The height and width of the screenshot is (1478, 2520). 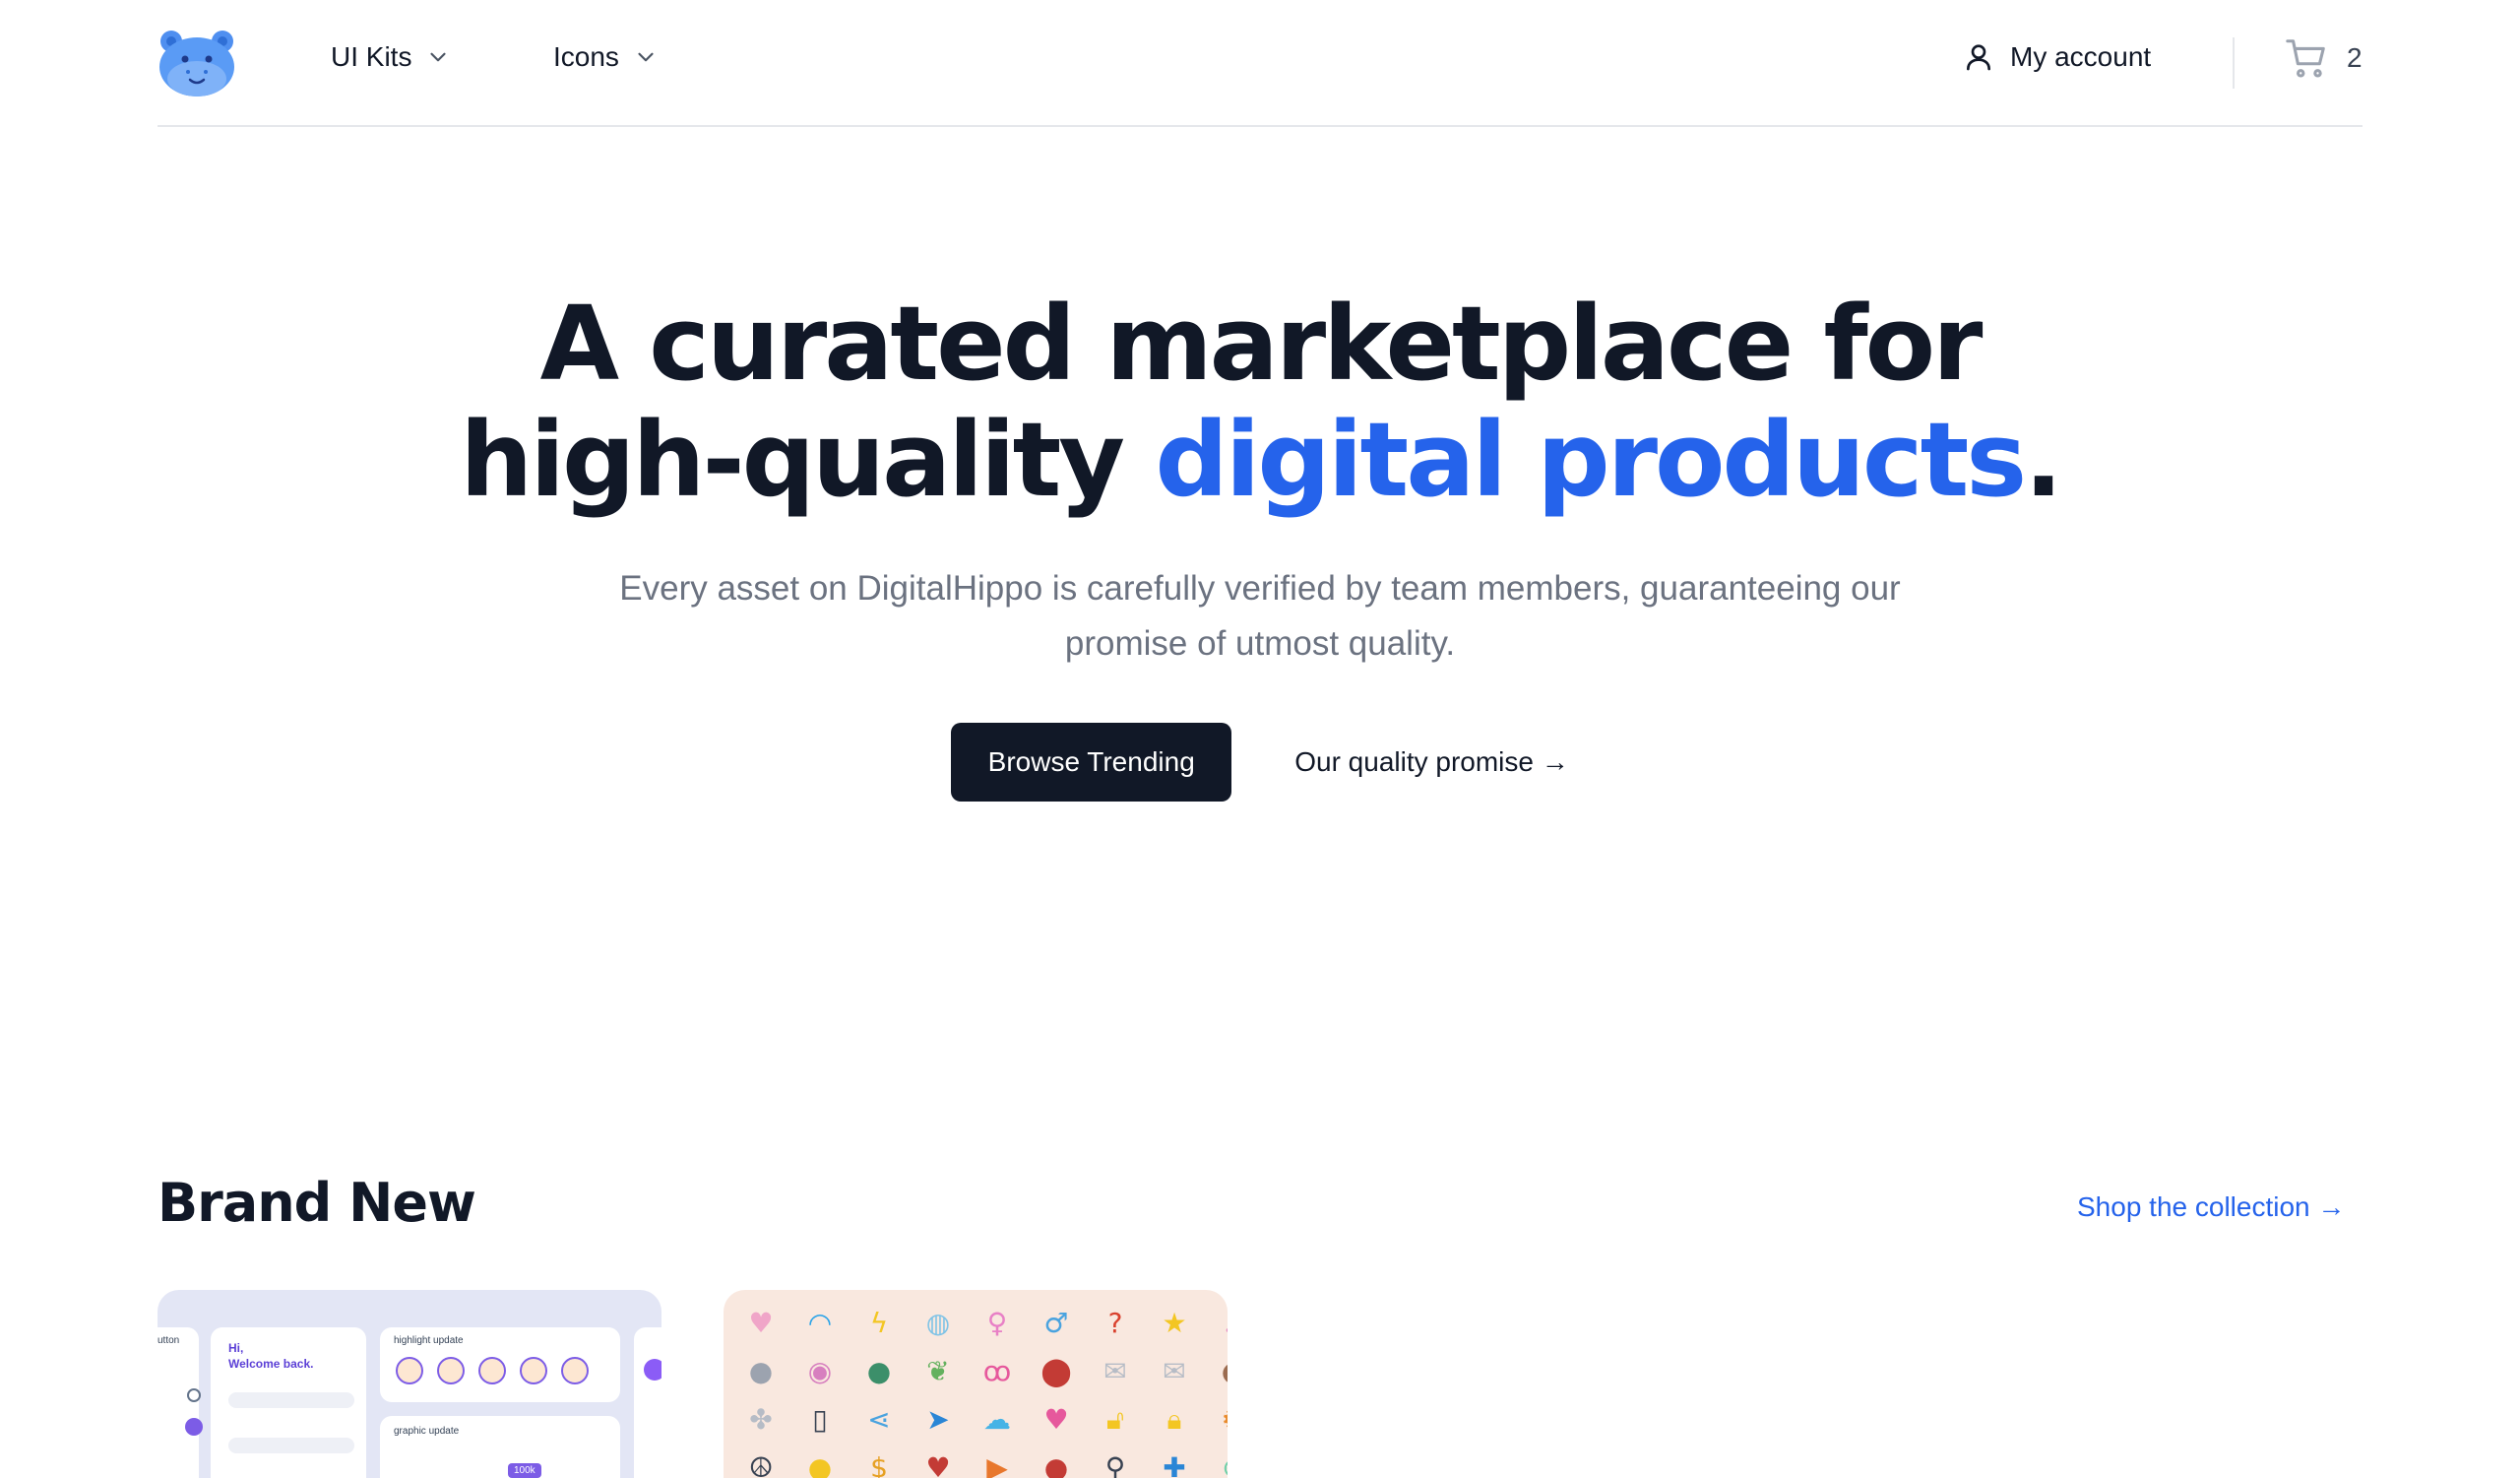 What do you see at coordinates (1056, 1371) in the screenshot?
I see `location-pin-icon: ⬤` at bounding box center [1056, 1371].